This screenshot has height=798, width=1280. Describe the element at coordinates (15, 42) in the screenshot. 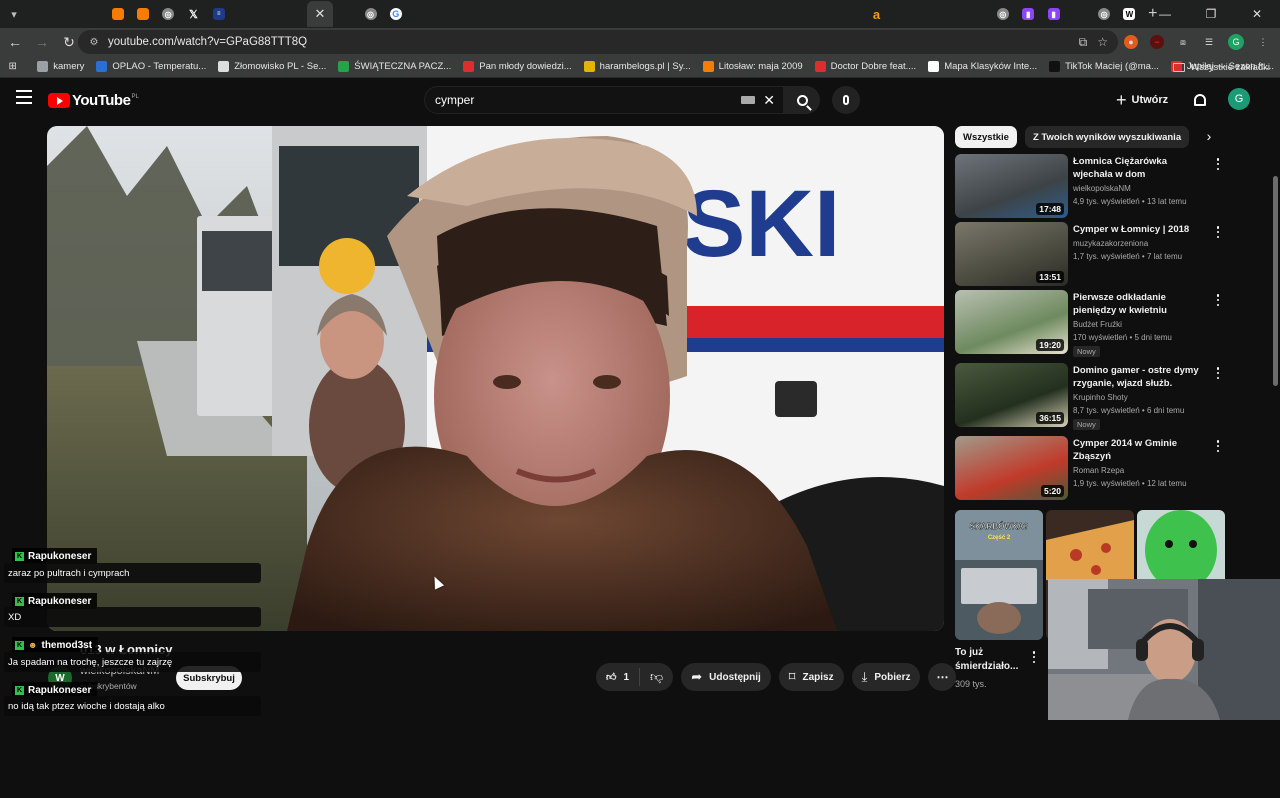

I see `back-icon: ←` at that location.